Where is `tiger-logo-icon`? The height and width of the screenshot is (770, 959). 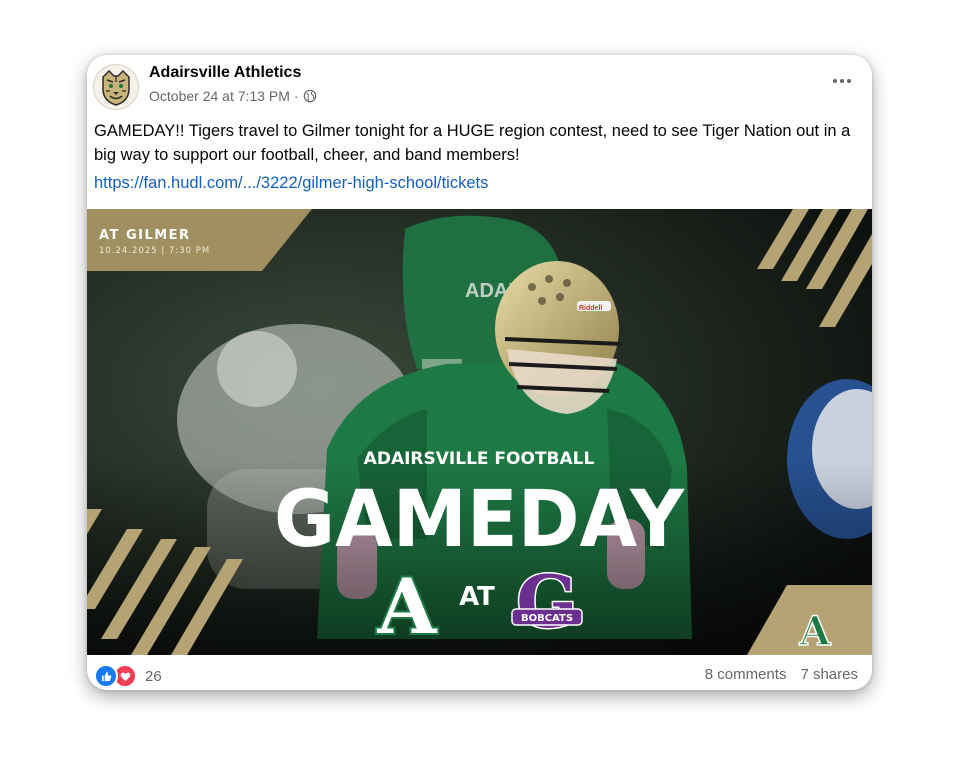
tiger-logo-icon is located at coordinates (116, 87).